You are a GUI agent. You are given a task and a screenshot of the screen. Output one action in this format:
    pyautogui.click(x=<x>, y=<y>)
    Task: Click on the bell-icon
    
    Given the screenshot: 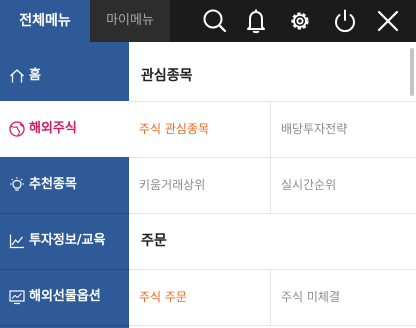 What is the action you would take?
    pyautogui.click(x=256, y=21)
    